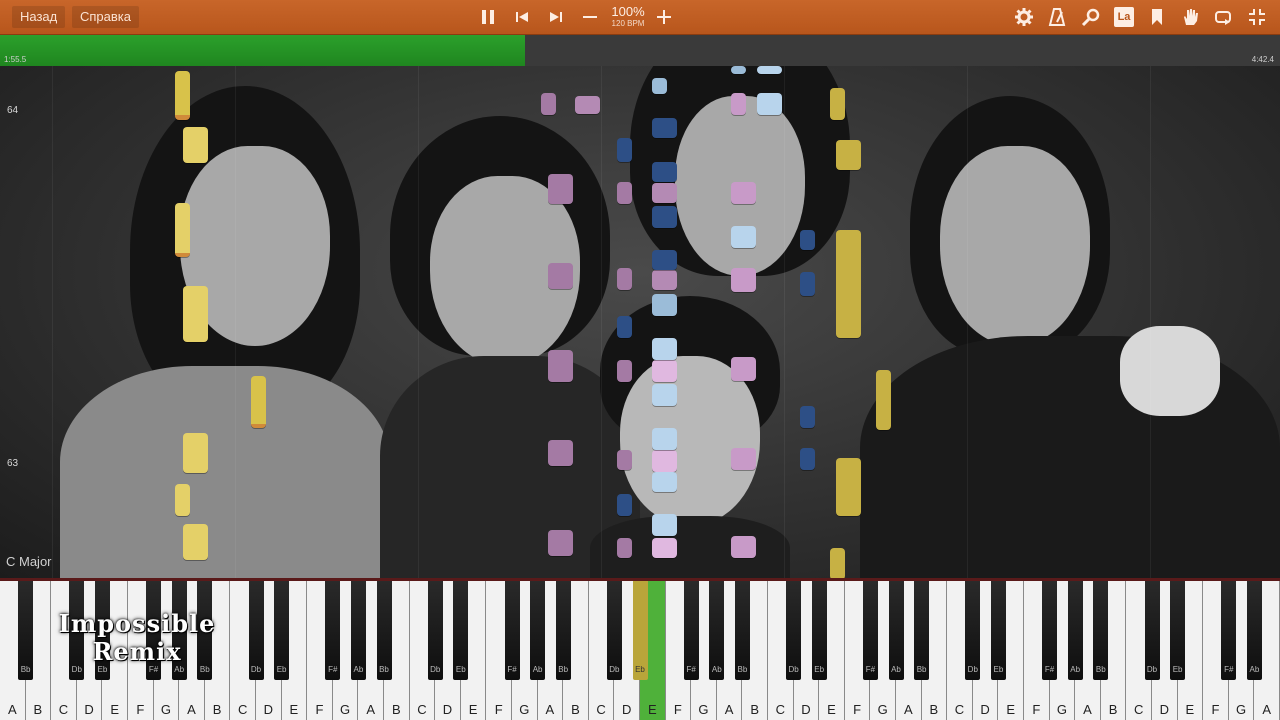 This screenshot has height=720, width=1280. I want to click on gear-icon, so click(1024, 17).